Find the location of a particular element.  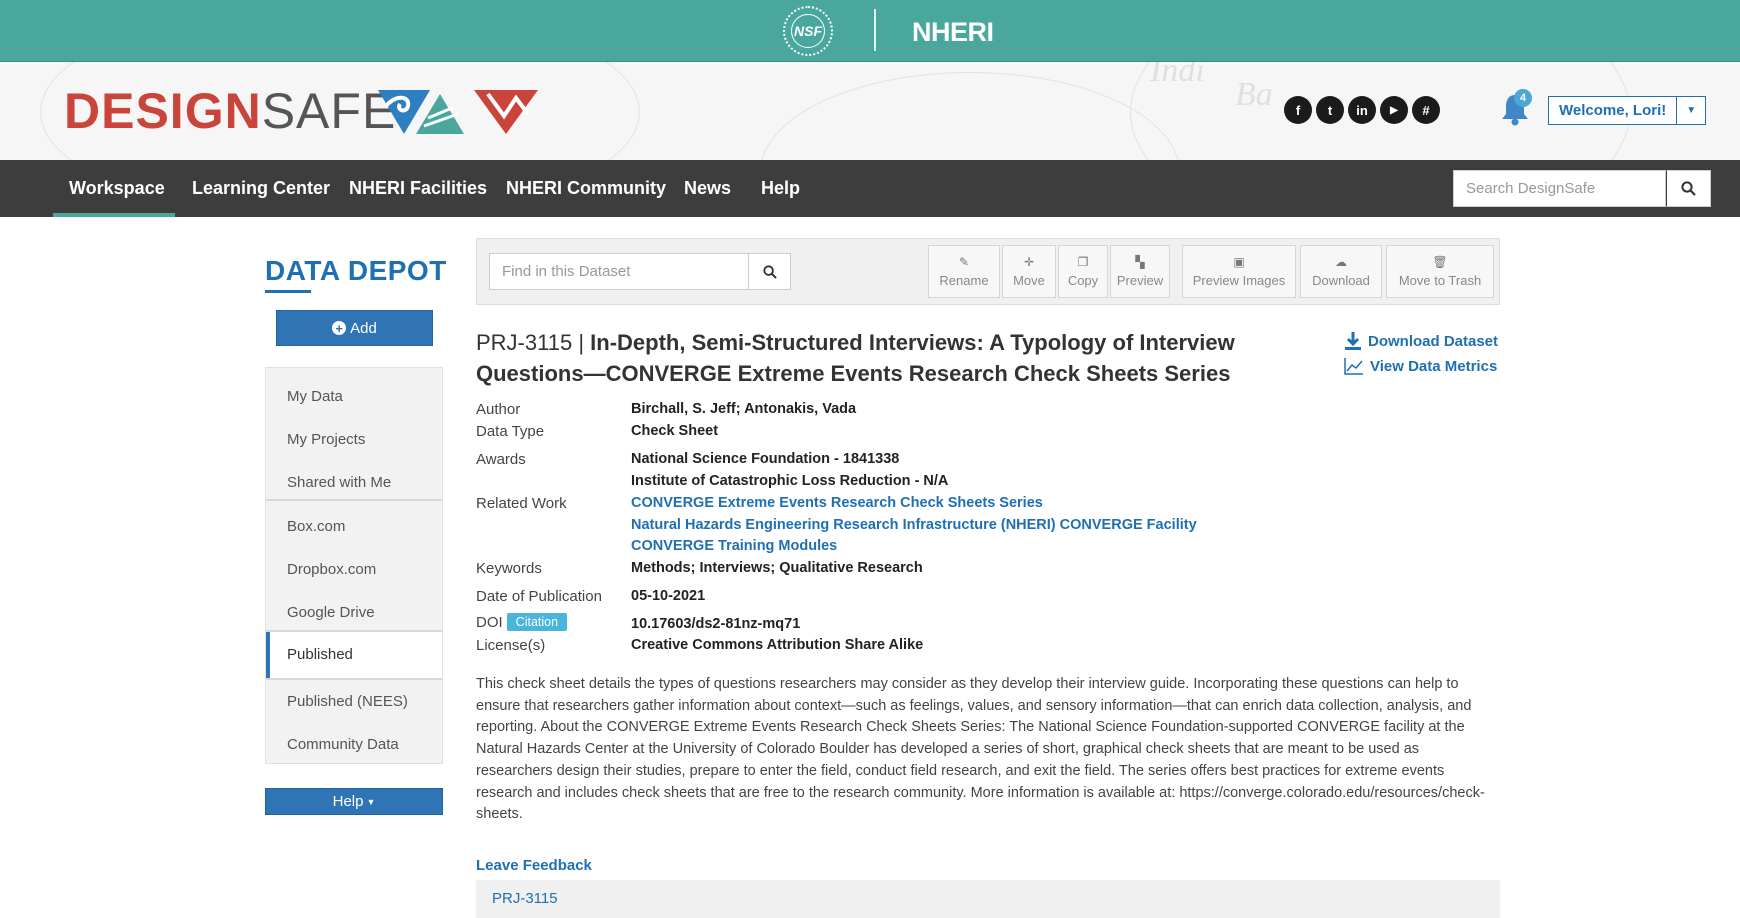

awards-label: Awards is located at coordinates (501, 459).